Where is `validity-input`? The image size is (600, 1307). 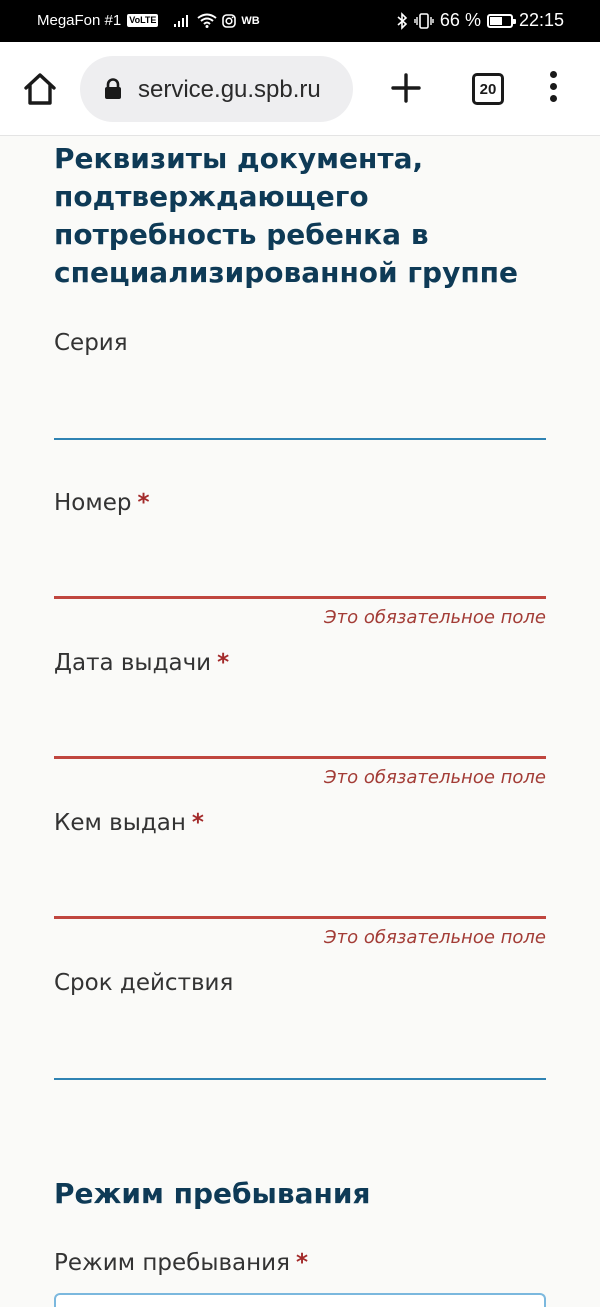 validity-input is located at coordinates (300, 1055).